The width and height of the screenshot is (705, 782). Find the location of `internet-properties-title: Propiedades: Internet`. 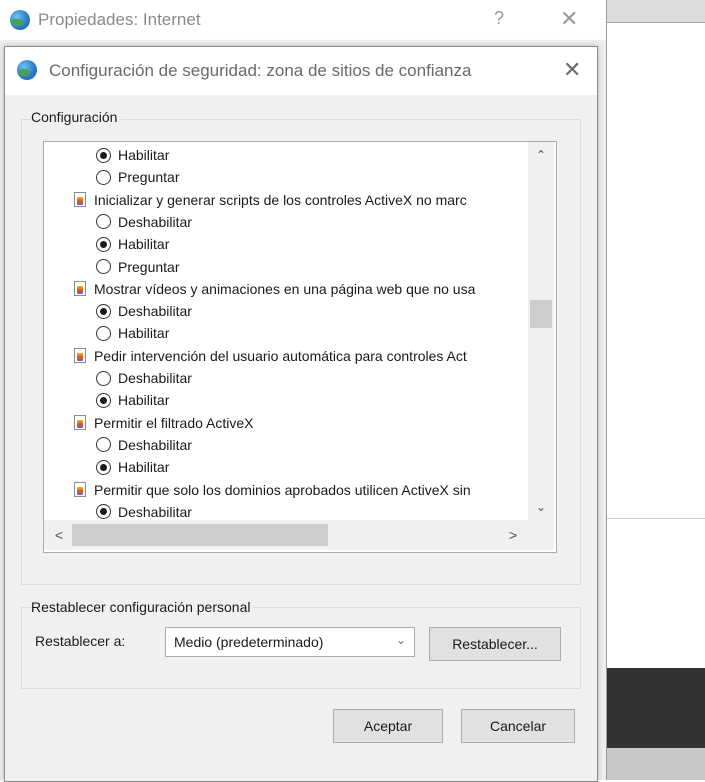

internet-properties-title: Propiedades: Internet is located at coordinates (119, 19).